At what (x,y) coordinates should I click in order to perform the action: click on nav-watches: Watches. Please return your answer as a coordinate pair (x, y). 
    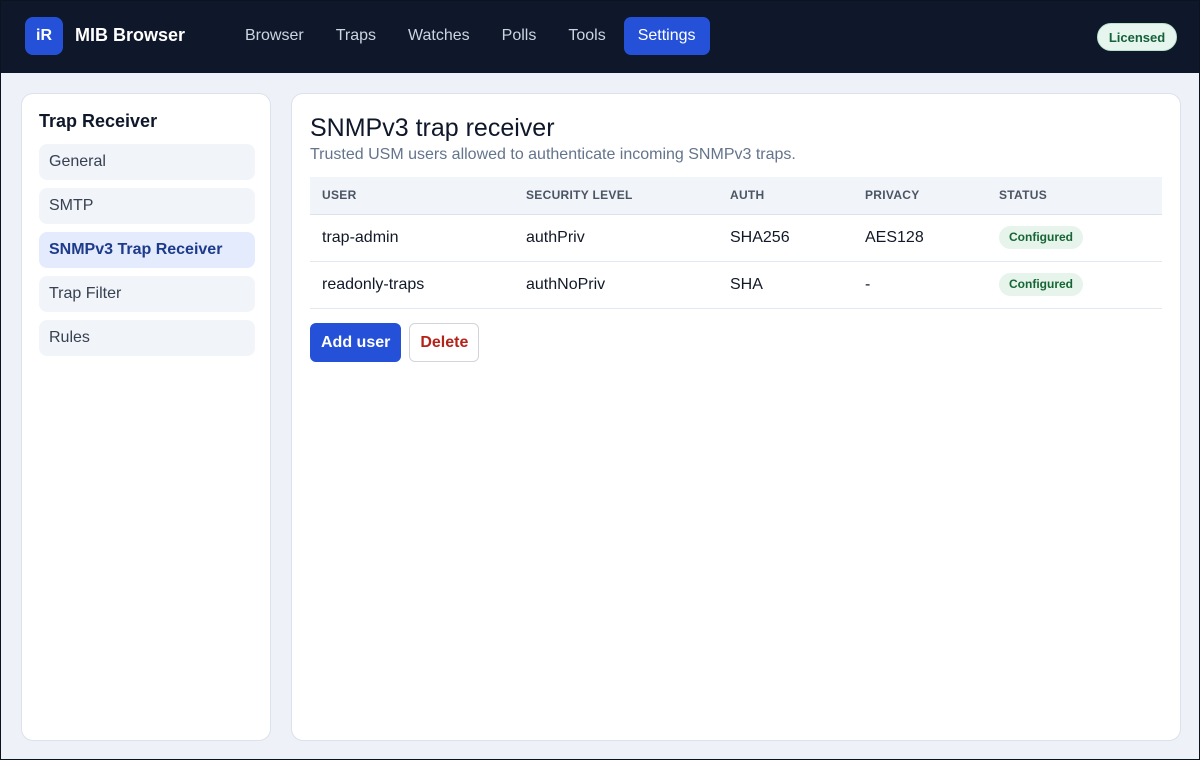
    Looking at the image, I should click on (439, 36).